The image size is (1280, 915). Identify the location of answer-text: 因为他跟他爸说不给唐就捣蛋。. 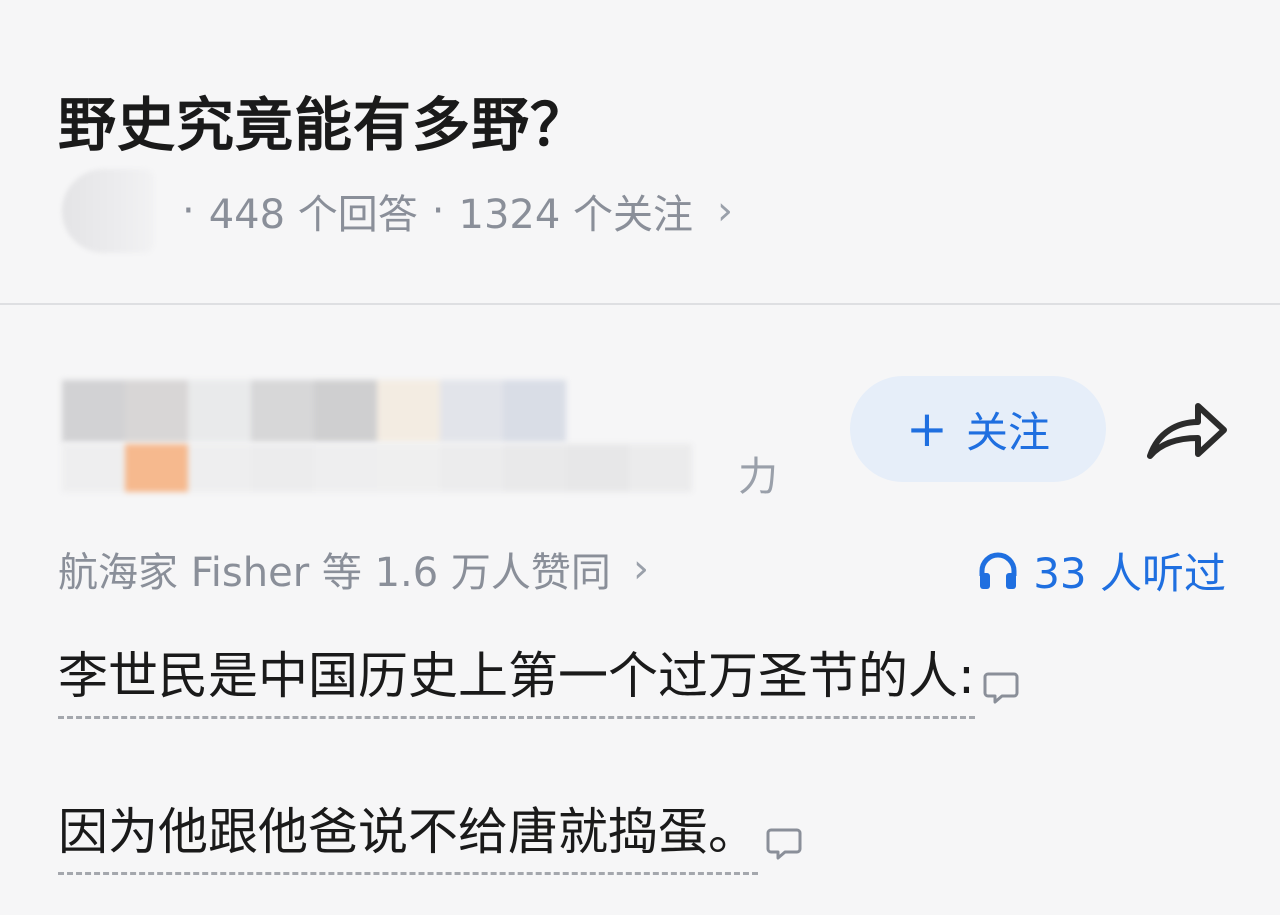
(408, 833).